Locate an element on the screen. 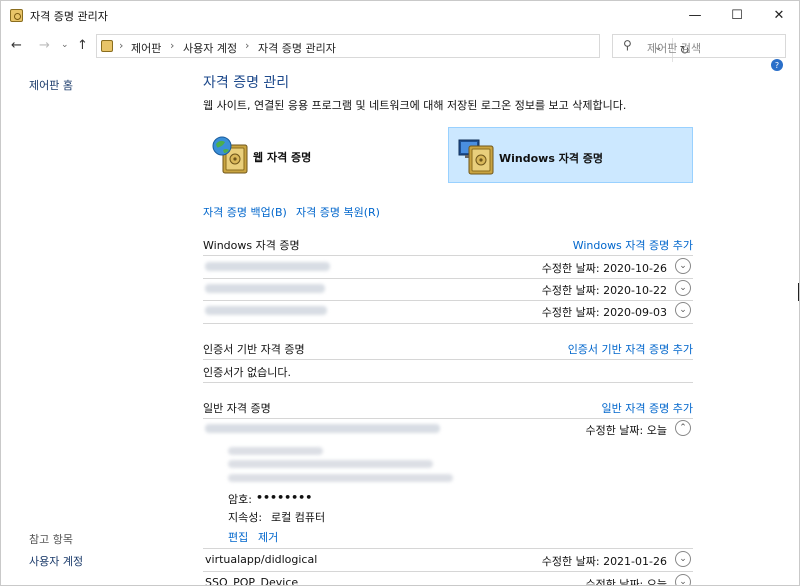 This screenshot has height=586, width=800. close-button: ✕ is located at coordinates (778, 15).